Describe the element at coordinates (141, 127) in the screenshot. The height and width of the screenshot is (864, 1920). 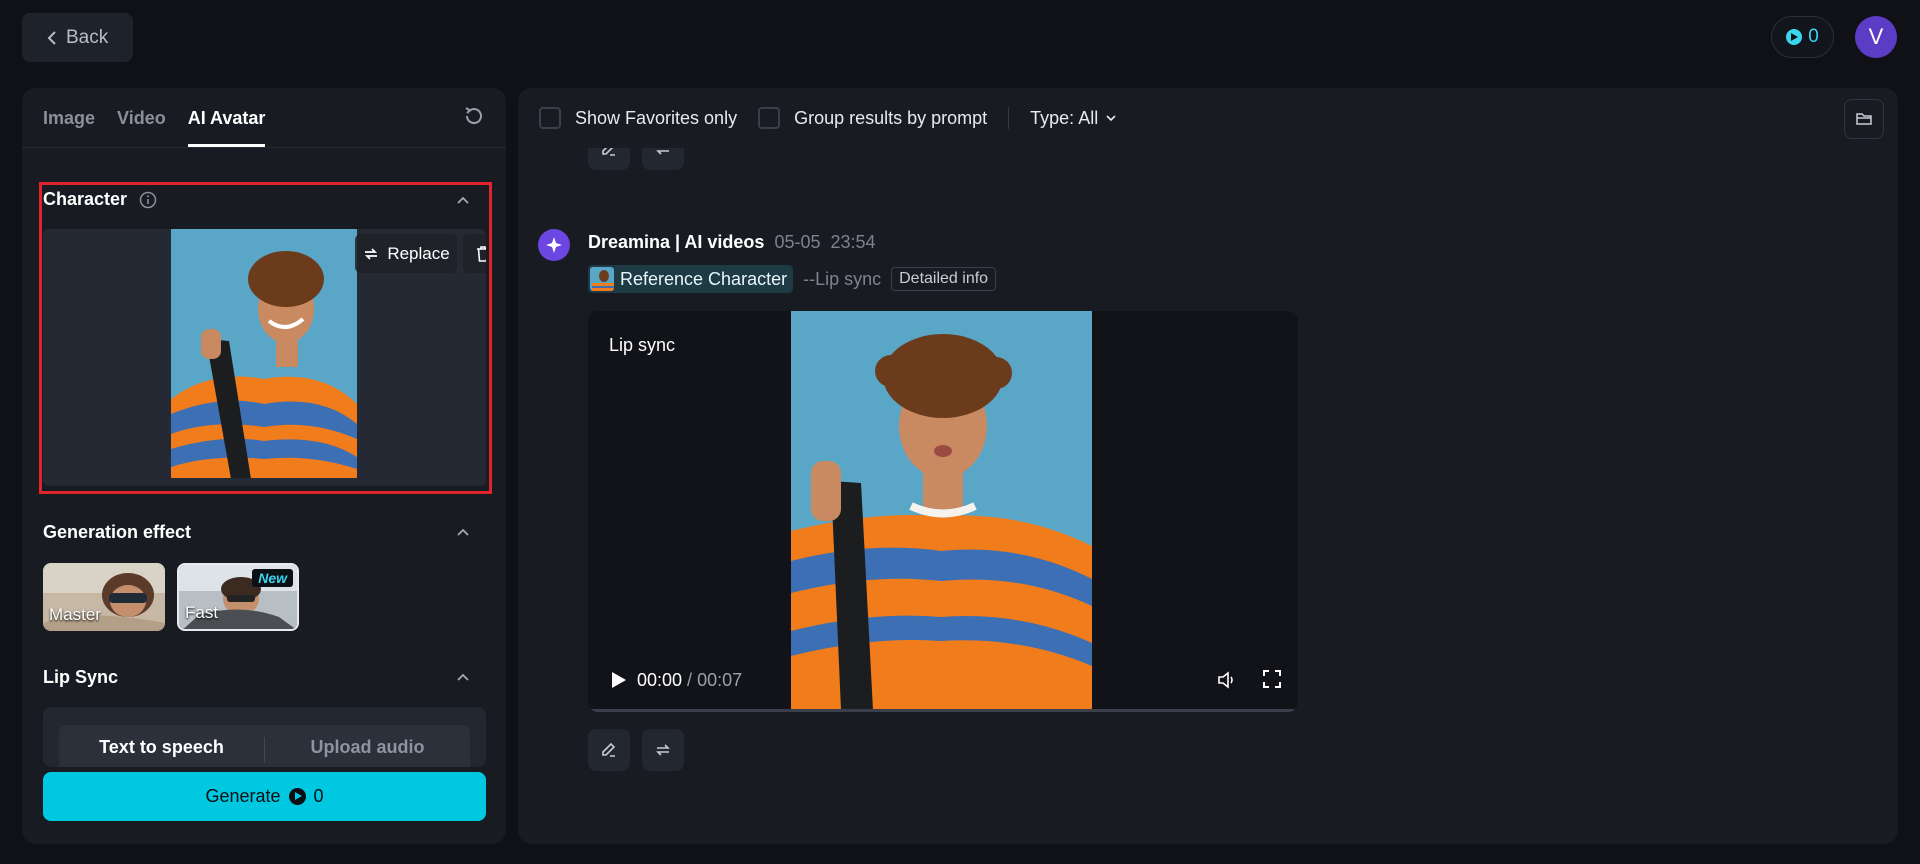
I see `tab-video: Video` at that location.